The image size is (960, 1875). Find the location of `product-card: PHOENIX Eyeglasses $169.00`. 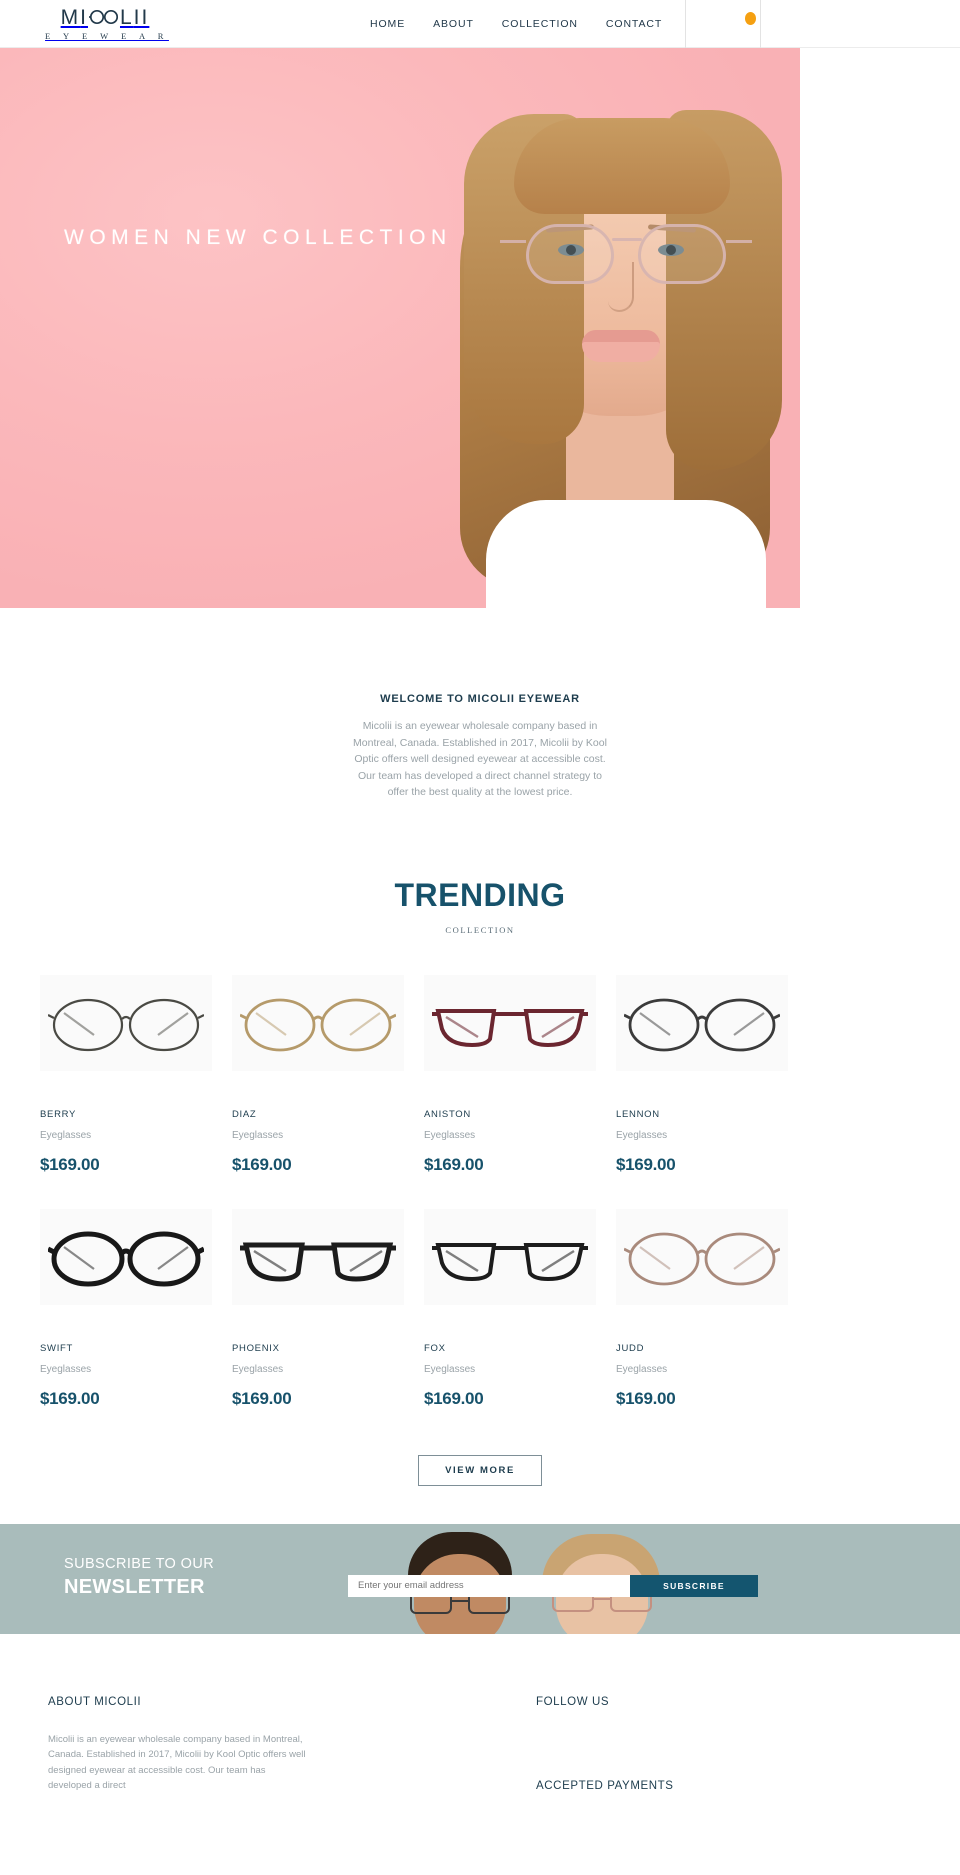

product-card: PHOENIX Eyeglasses $169.00 is located at coordinates (328, 1325).